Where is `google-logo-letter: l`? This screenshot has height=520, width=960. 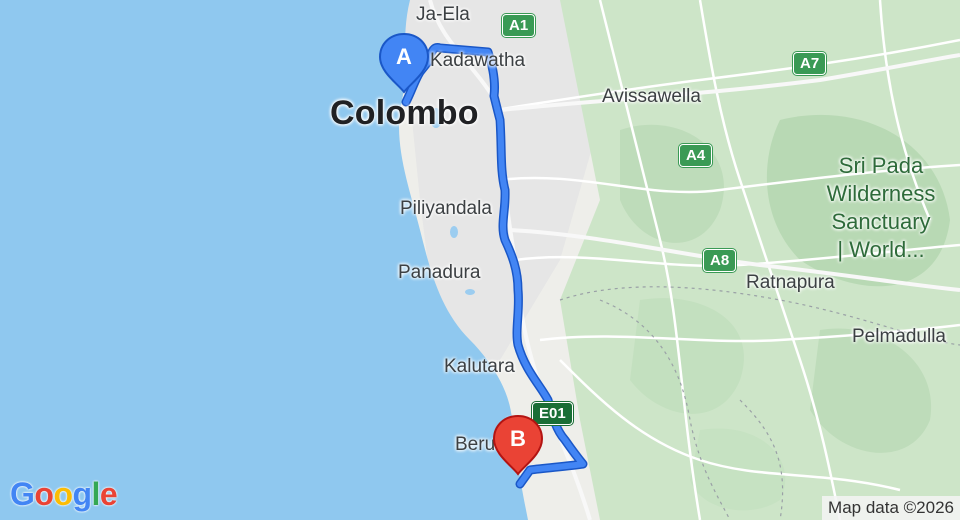 google-logo-letter: l is located at coordinates (96, 494).